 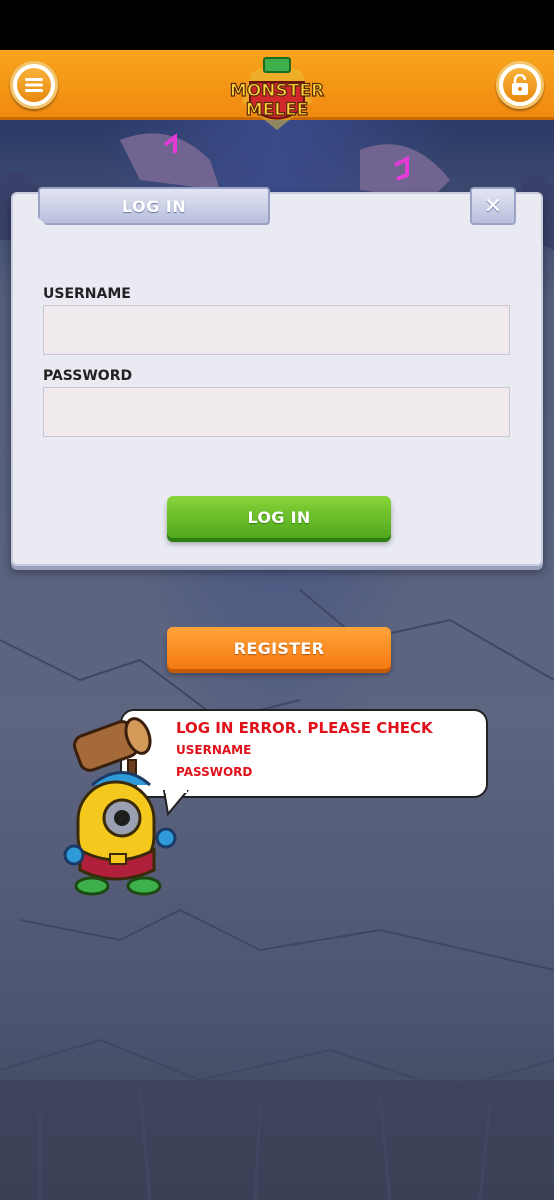 I want to click on menu-button, so click(x=34, y=85).